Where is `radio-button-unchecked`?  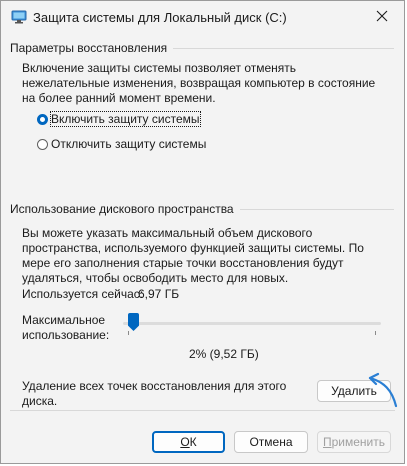
radio-button-unchecked is located at coordinates (42, 144).